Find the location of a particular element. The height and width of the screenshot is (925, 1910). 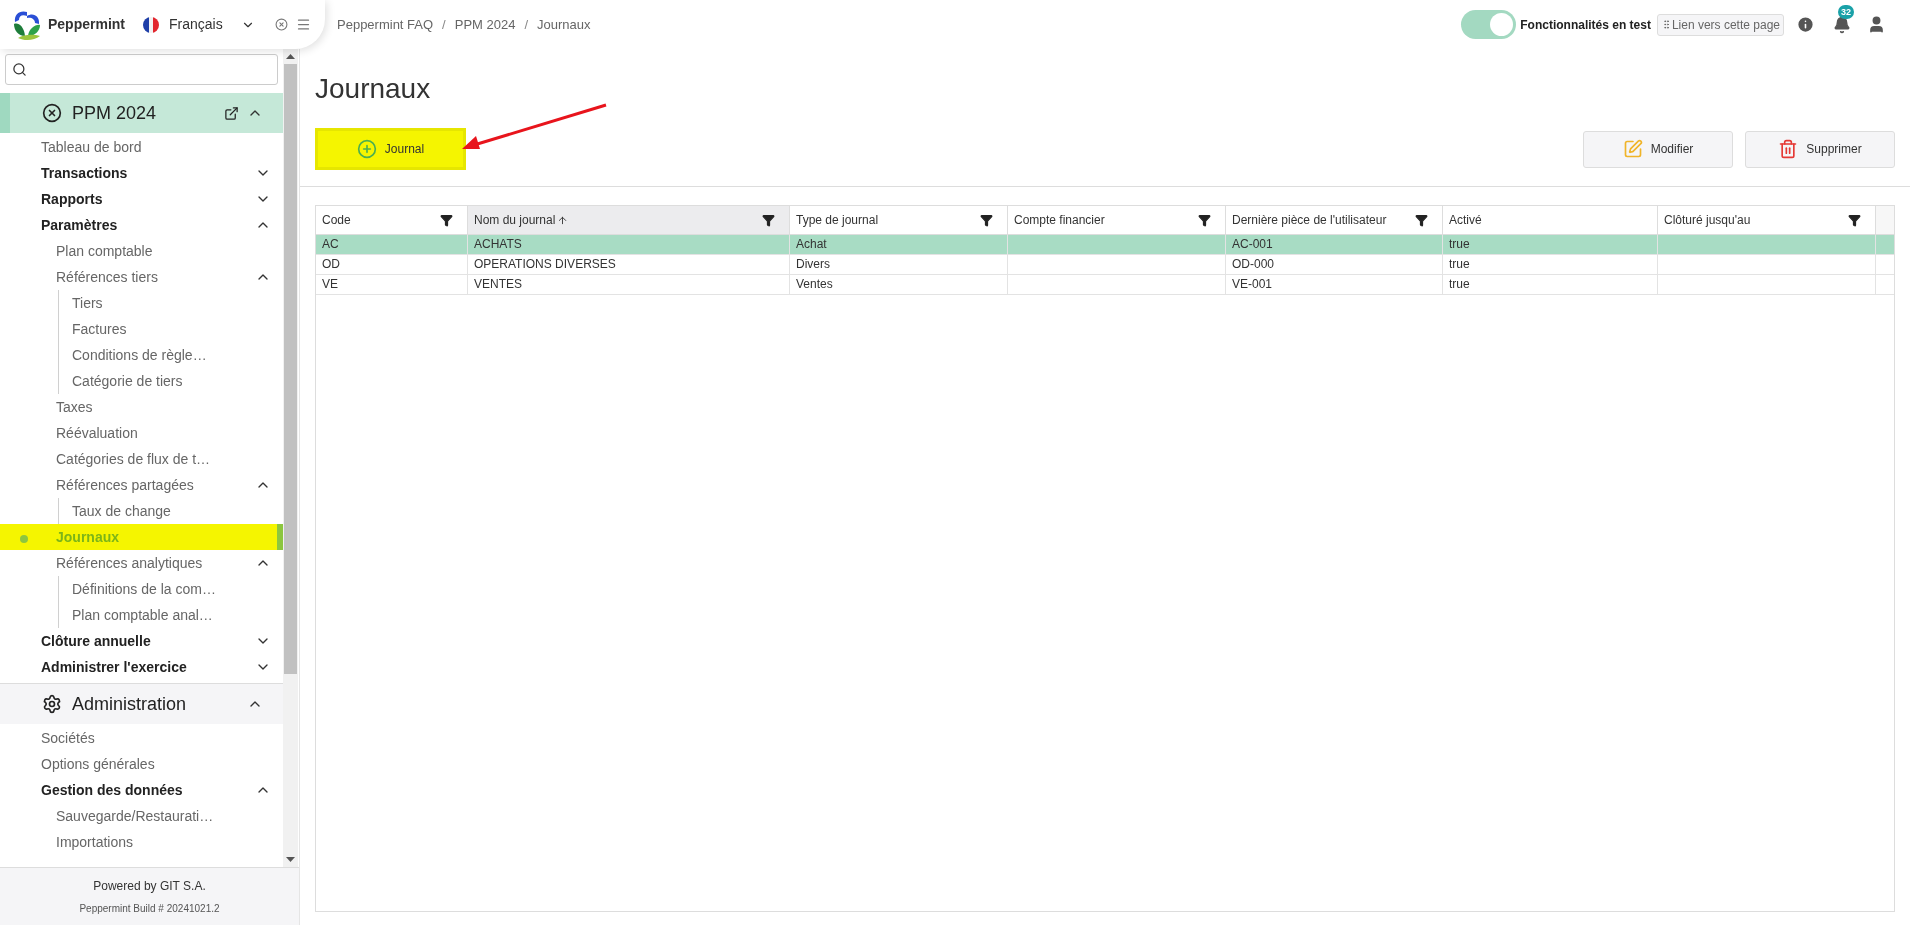

sidebar-item: Administrer l'exercice is located at coordinates (141, 667).